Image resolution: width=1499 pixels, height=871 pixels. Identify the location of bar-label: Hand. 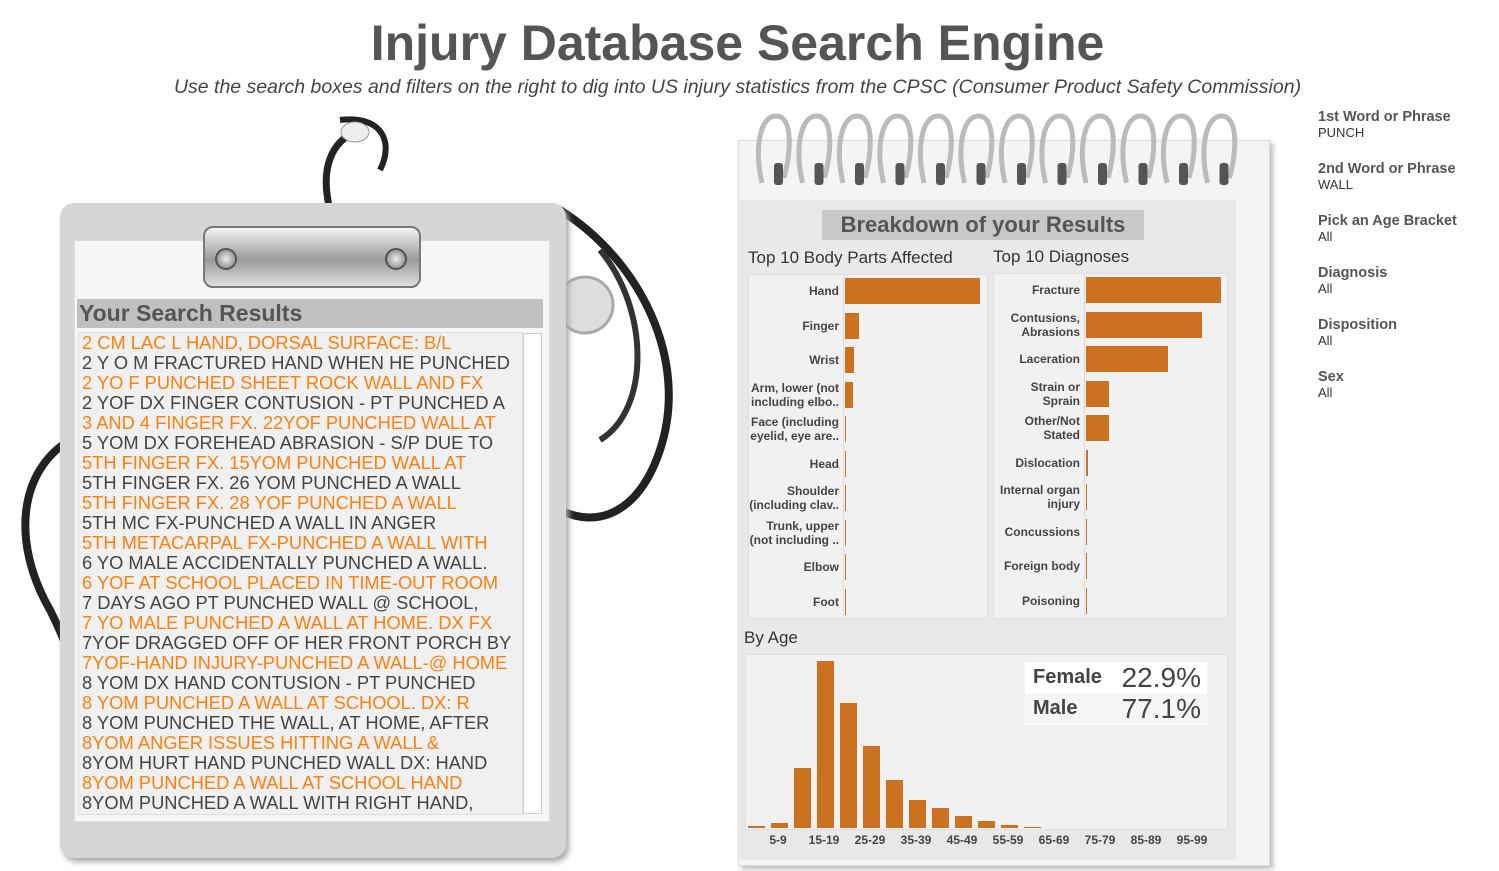
(824, 291).